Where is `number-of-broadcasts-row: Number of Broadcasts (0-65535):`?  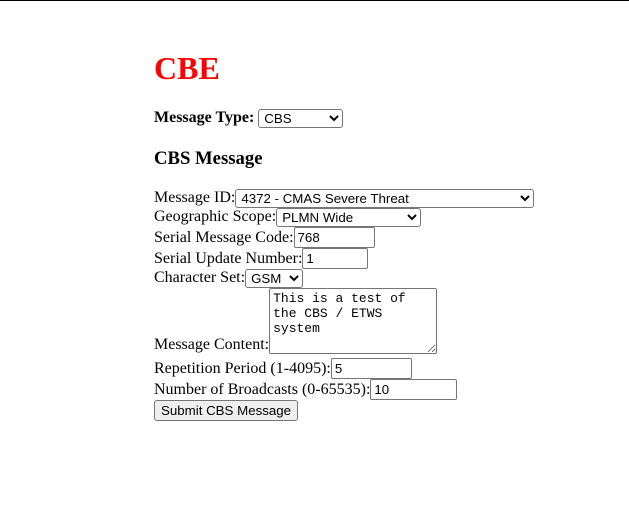
number-of-broadcasts-row: Number of Broadcasts (0-65535): is located at coordinates (306, 389).